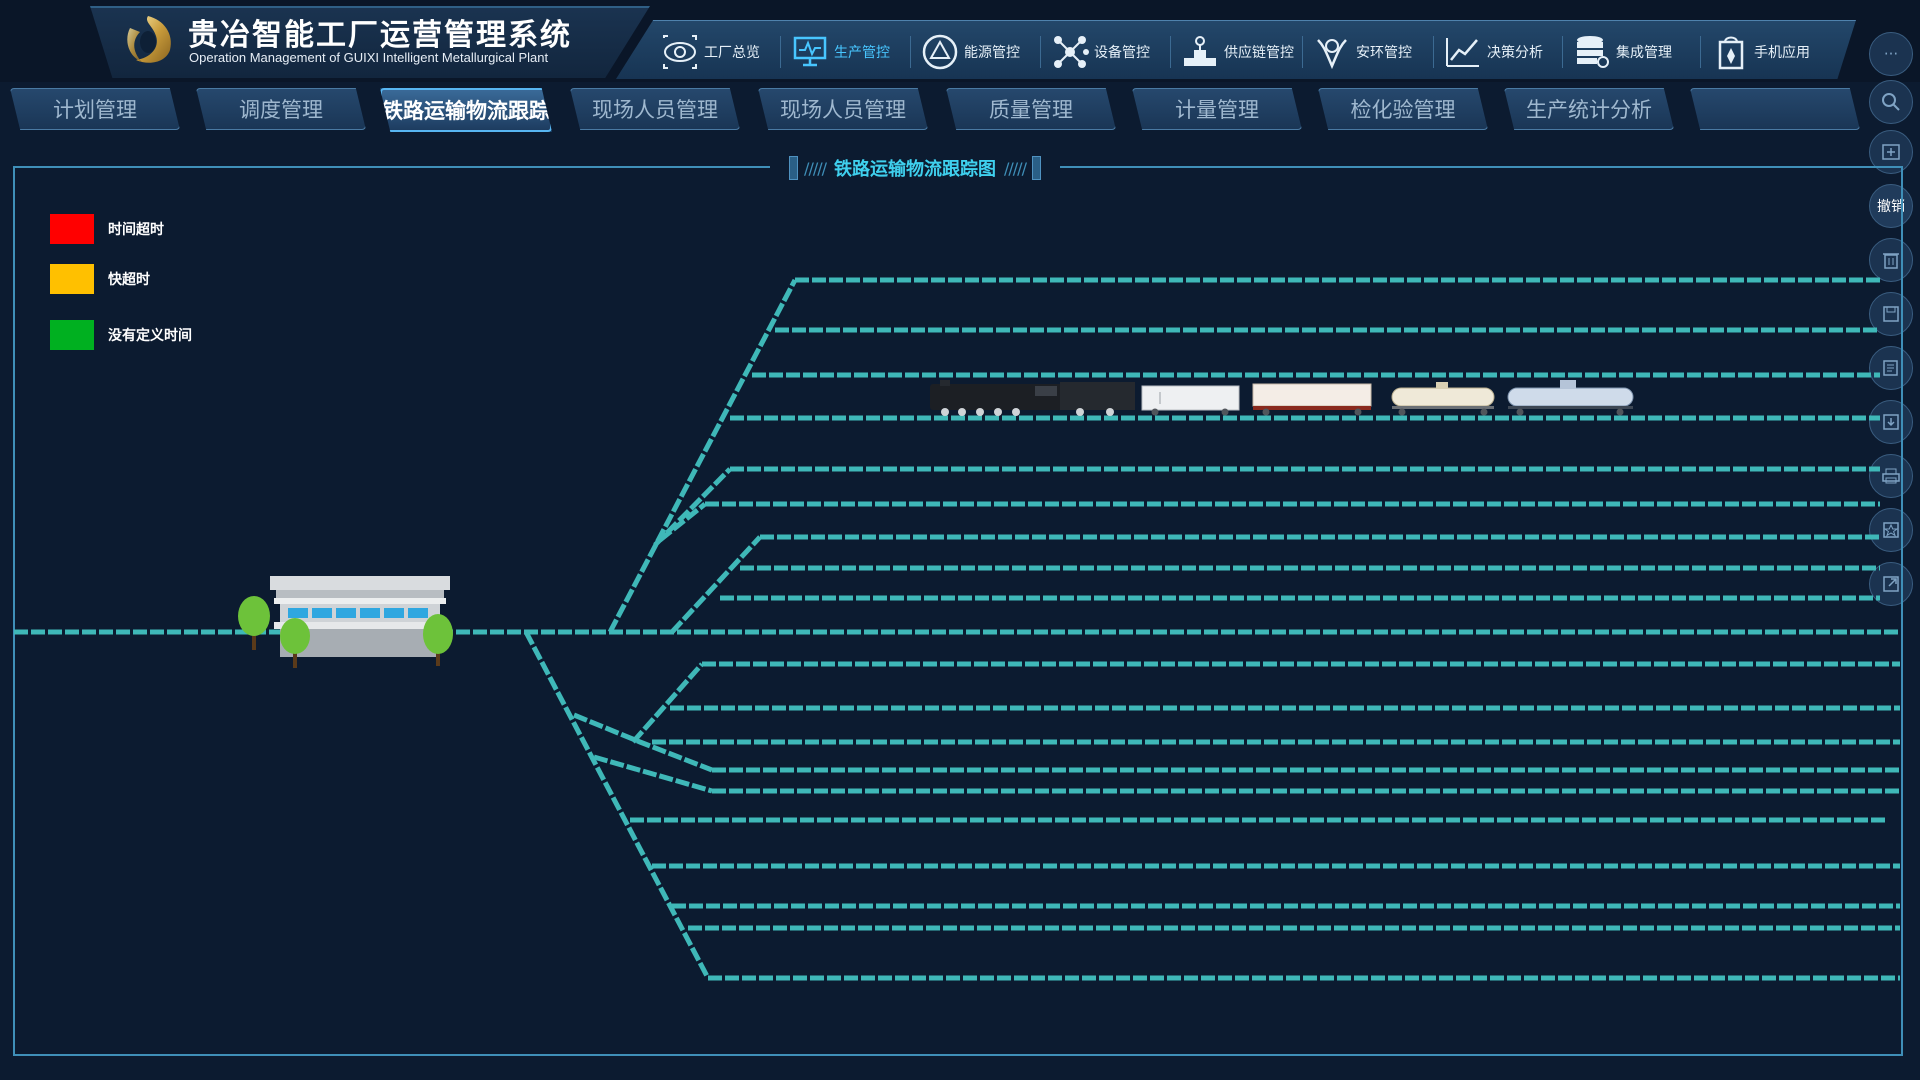 The height and width of the screenshot is (1080, 1920). Describe the element at coordinates (1570, 398) in the screenshot. I see `train-car-tank-blue` at that location.